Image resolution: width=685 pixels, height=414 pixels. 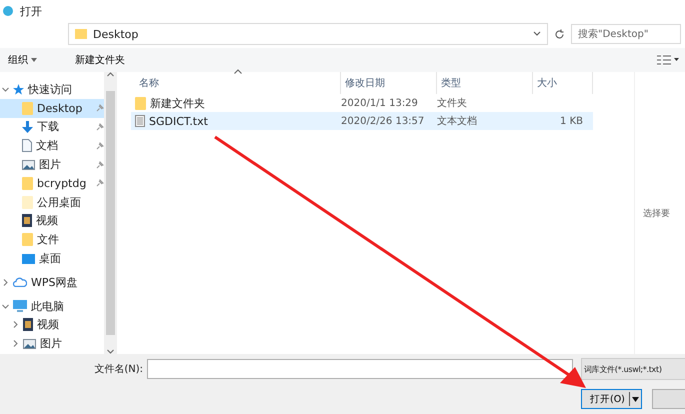 I want to click on sidebar-item: 下载, so click(x=52, y=127).